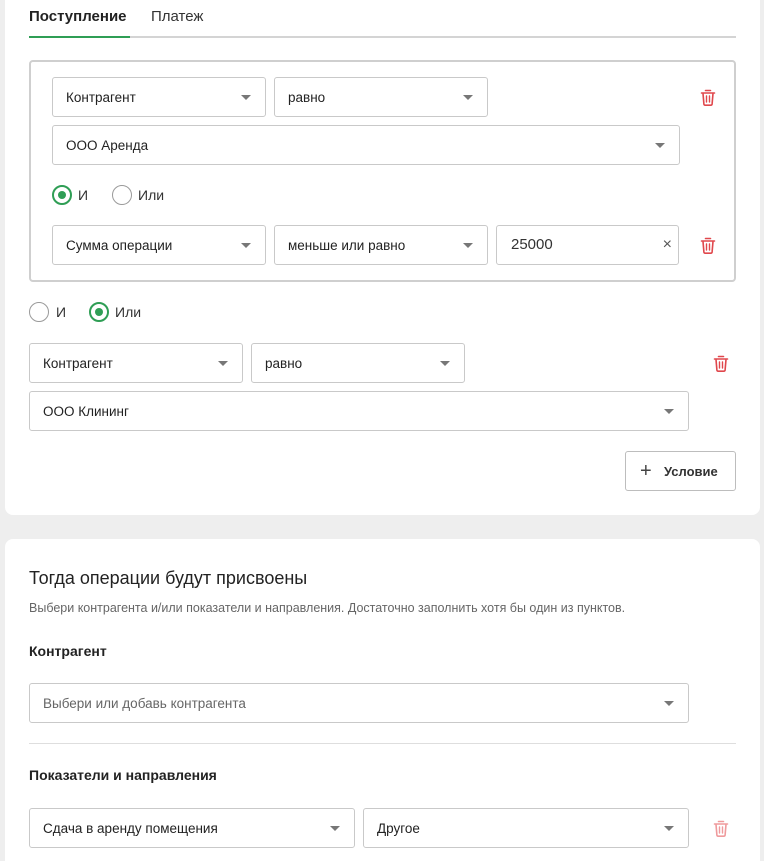 The width and height of the screenshot is (764, 861). I want to click on indicator-select: Сдача в аренду помещения, so click(192, 828).